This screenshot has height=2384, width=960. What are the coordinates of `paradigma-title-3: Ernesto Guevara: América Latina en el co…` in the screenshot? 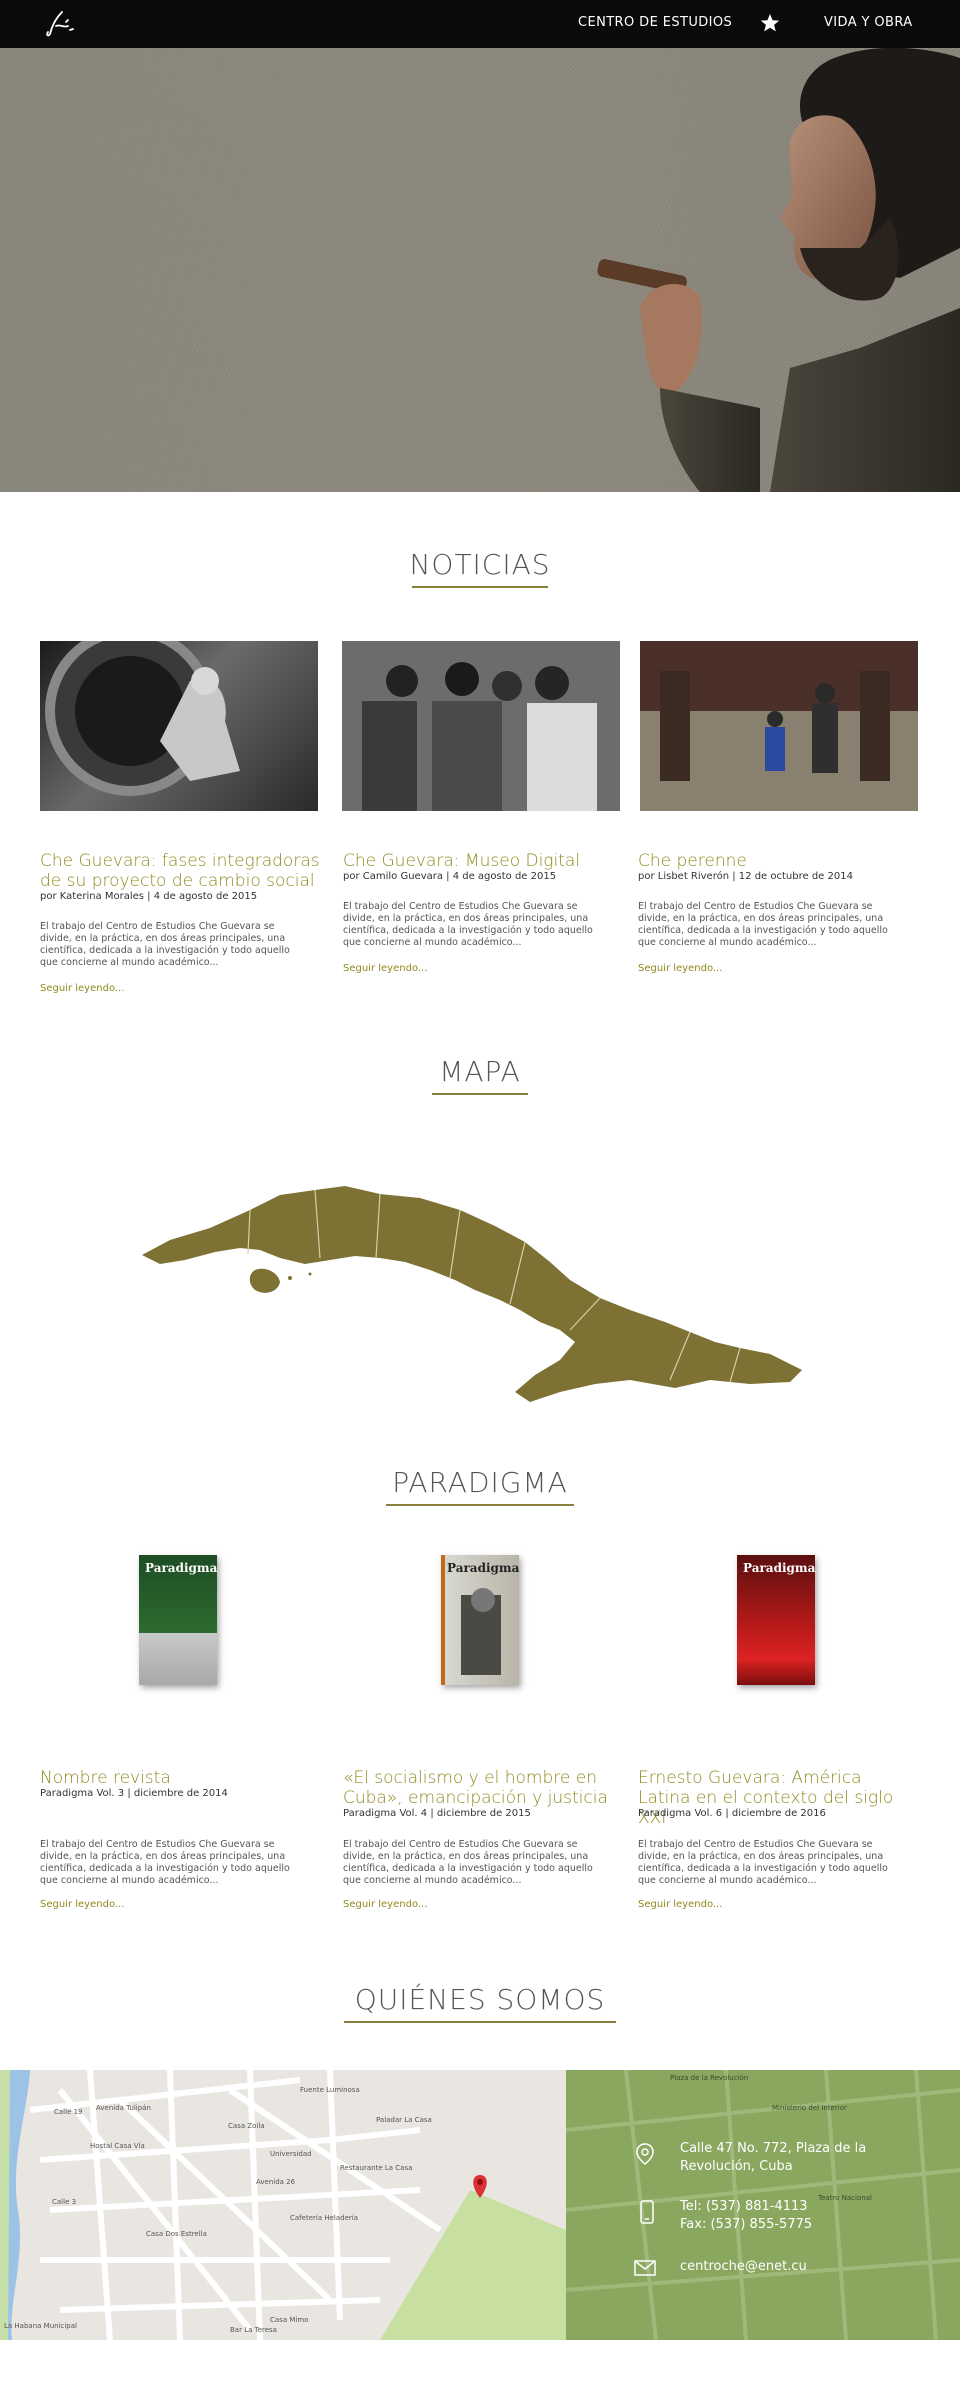 It's located at (778, 1798).